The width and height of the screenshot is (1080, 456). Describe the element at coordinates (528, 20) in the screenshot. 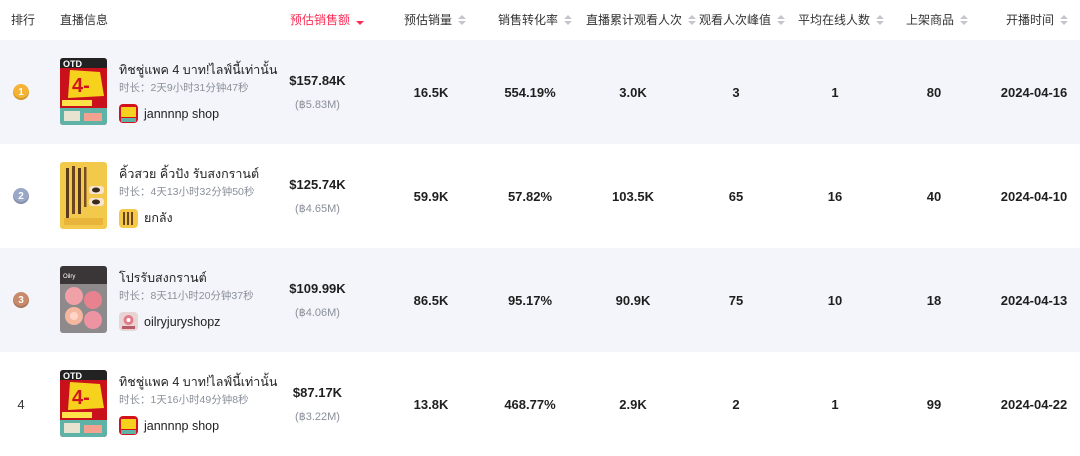

I see `header-conversion-rate-label: 销售转化率` at that location.